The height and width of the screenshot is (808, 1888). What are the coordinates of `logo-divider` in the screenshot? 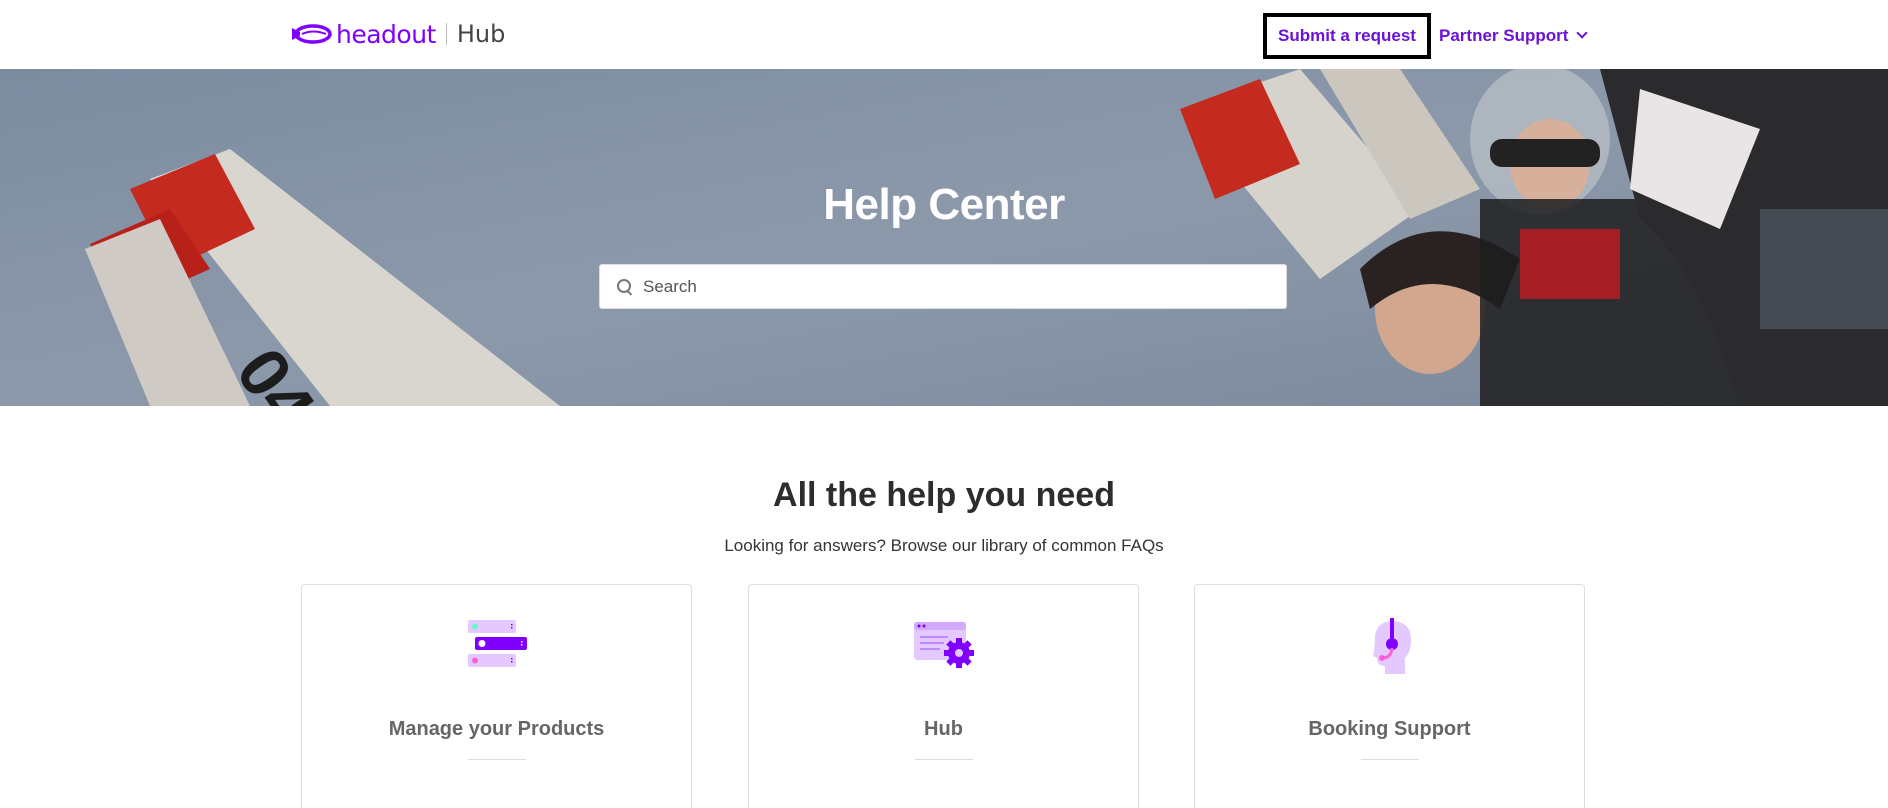 It's located at (446, 34).